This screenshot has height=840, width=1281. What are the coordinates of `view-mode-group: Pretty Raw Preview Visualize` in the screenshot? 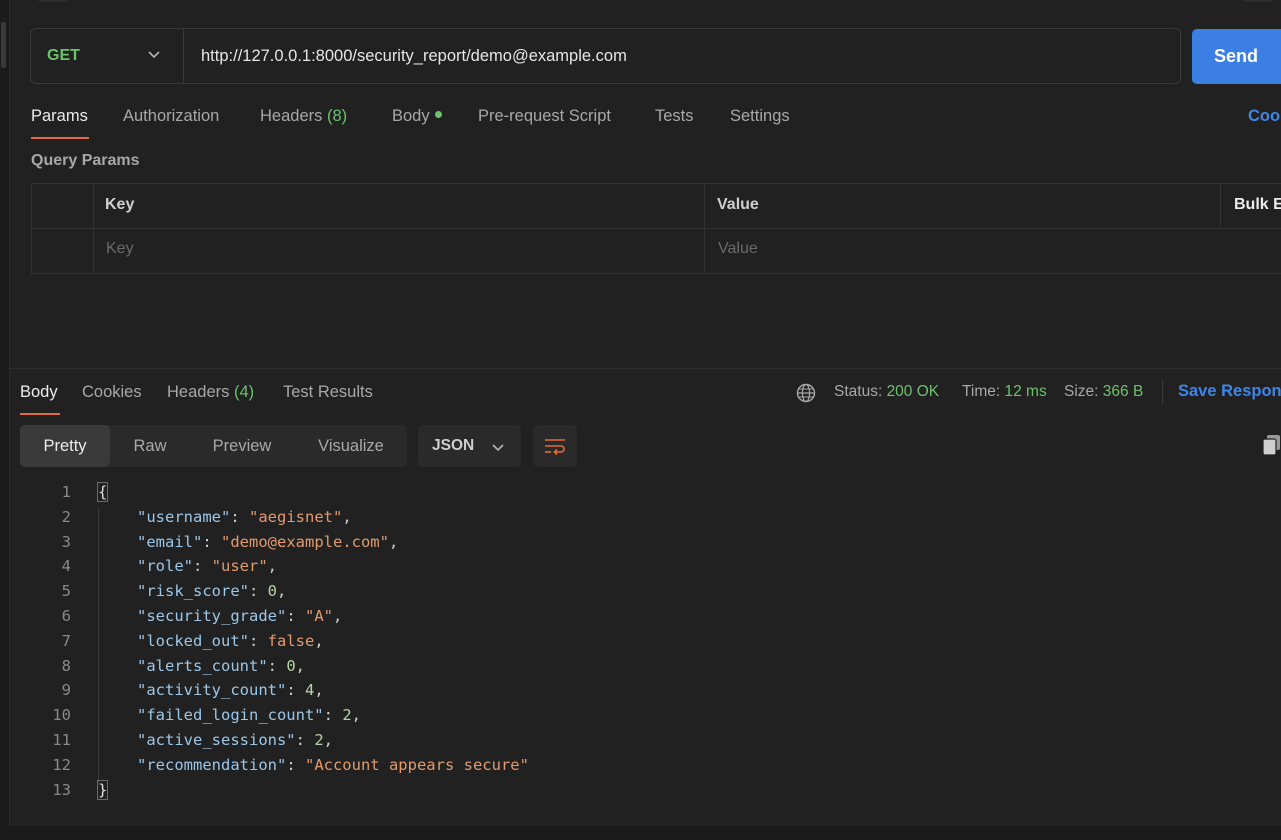 It's located at (213, 446).